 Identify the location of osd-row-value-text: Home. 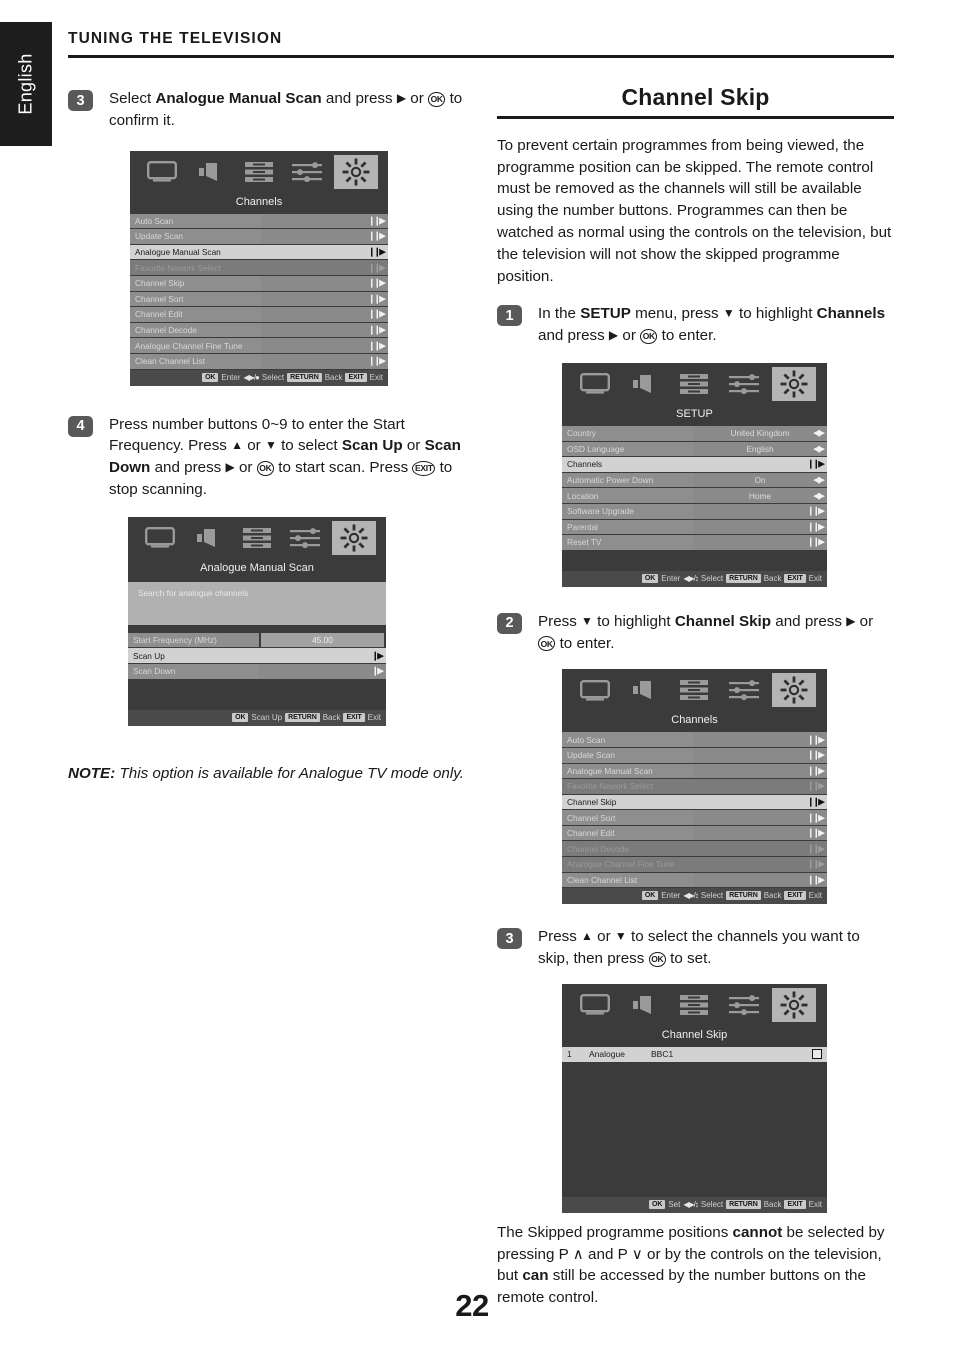
(760, 495).